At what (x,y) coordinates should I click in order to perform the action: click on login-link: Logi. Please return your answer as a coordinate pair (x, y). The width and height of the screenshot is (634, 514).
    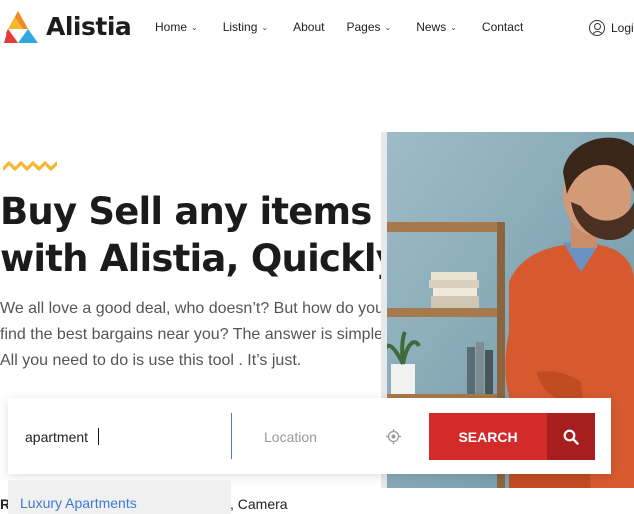
    Looking at the image, I should click on (611, 28).